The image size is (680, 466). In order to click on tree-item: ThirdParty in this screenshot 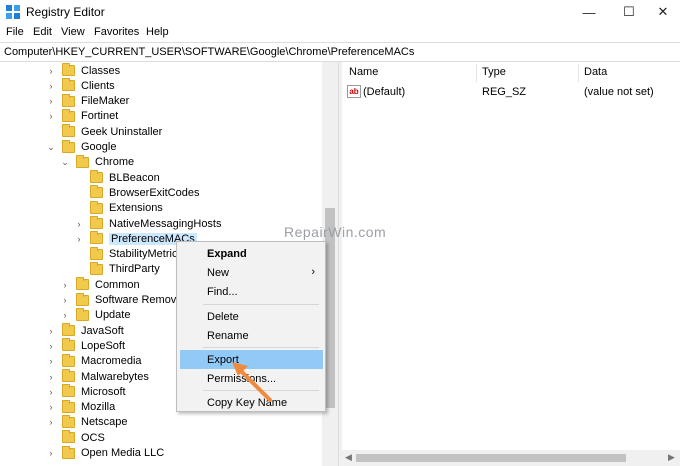, I will do `click(117, 269)`.